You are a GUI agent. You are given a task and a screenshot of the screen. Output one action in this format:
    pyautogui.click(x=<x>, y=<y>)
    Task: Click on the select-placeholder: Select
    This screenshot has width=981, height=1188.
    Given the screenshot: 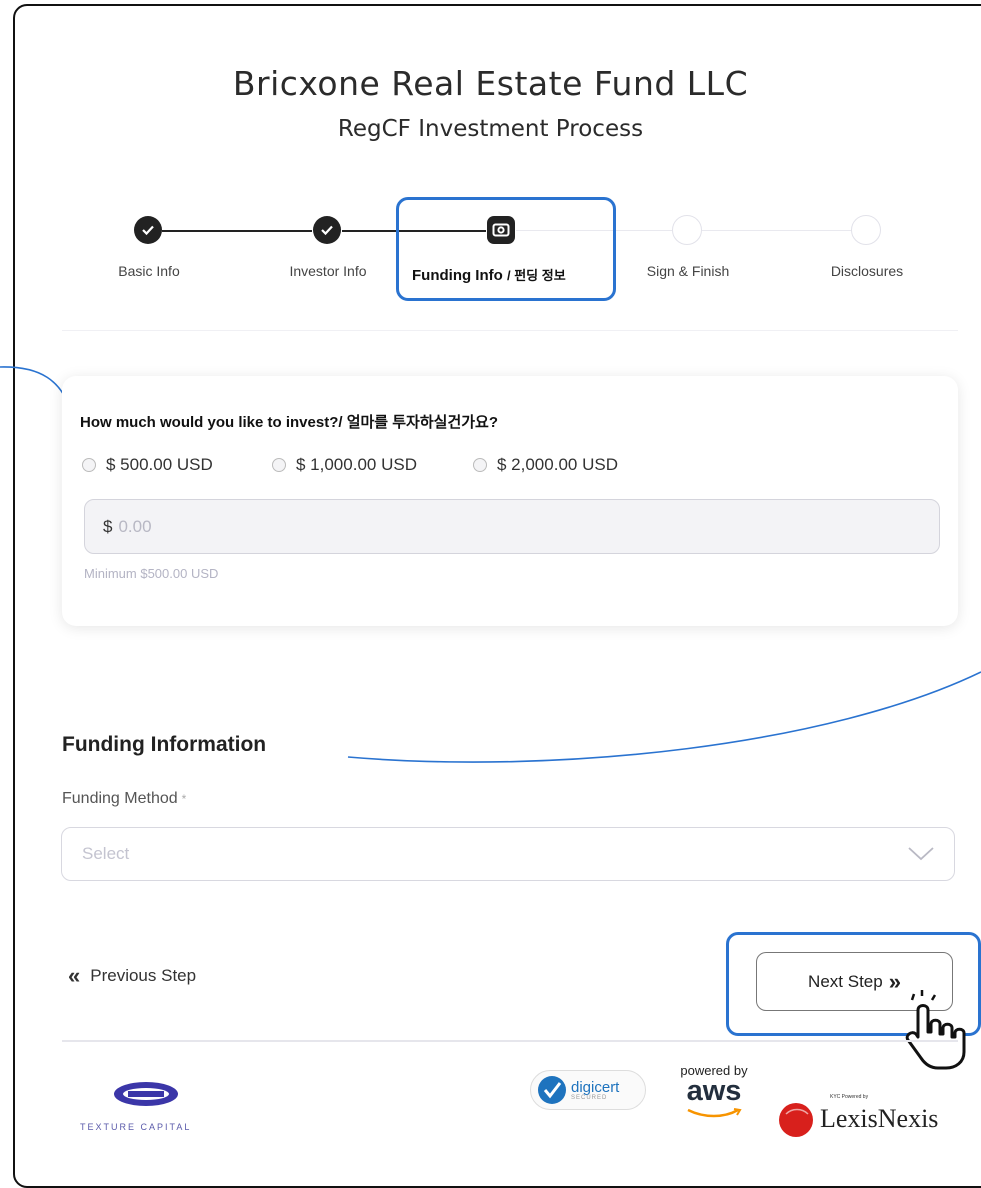 What is the action you would take?
    pyautogui.click(x=106, y=853)
    